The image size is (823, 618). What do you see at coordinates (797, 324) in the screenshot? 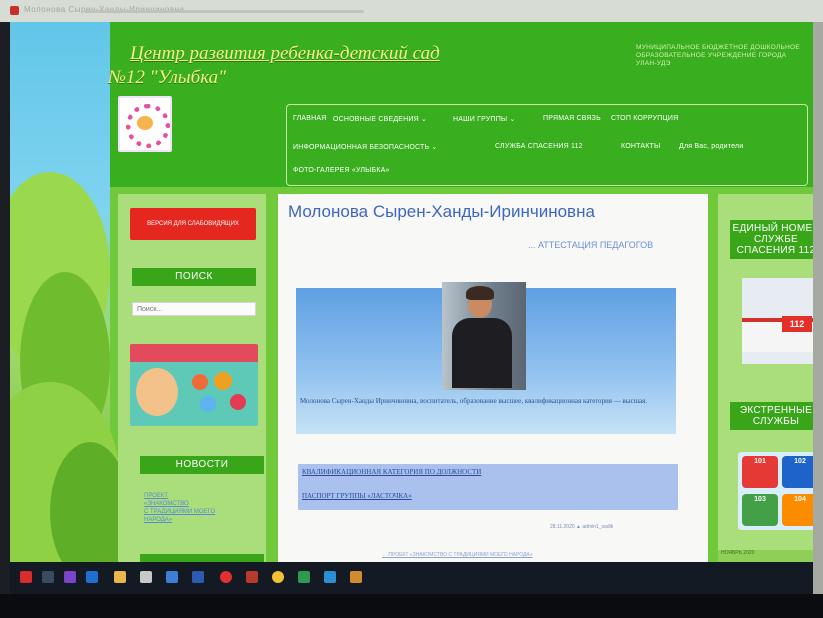
I see `number-112-badge: 112` at bounding box center [797, 324].